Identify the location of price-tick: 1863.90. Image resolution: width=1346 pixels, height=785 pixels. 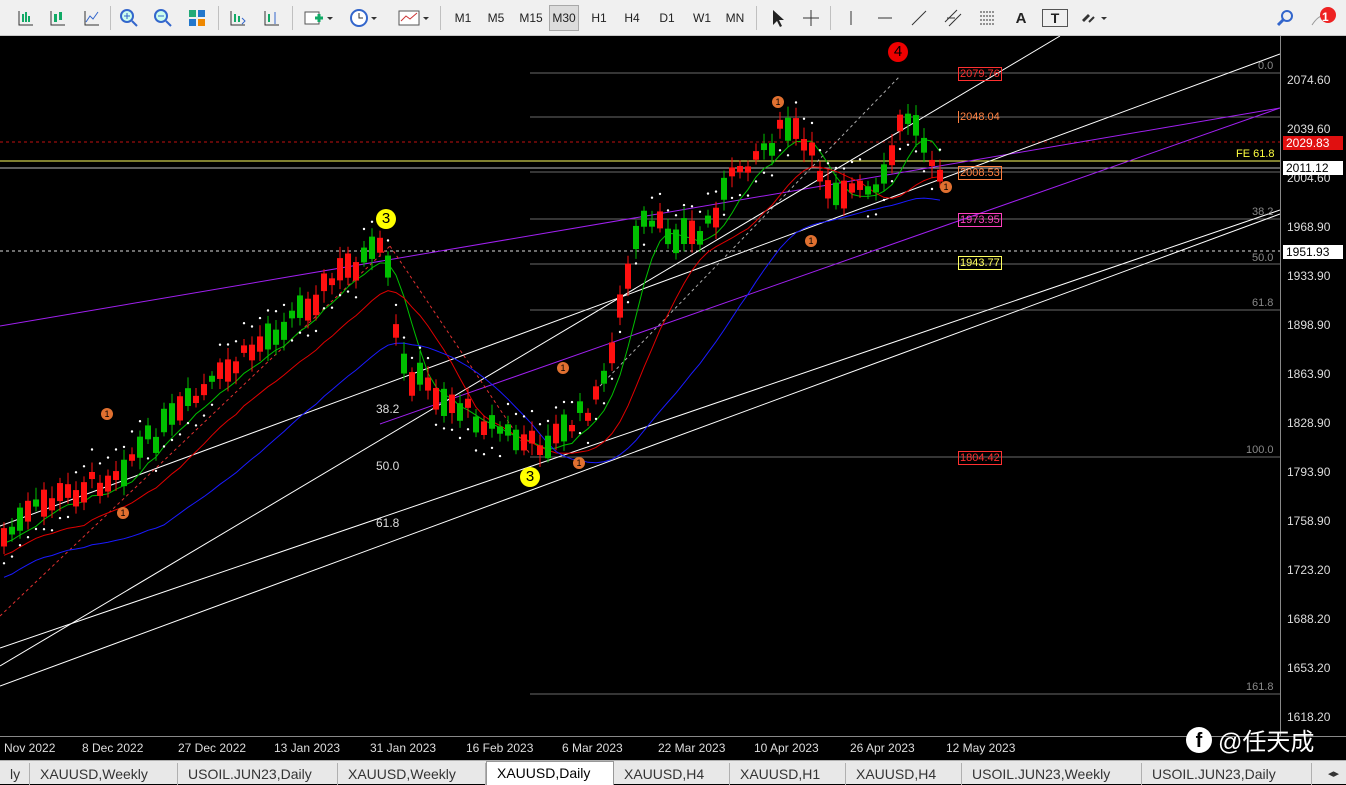
(1309, 374).